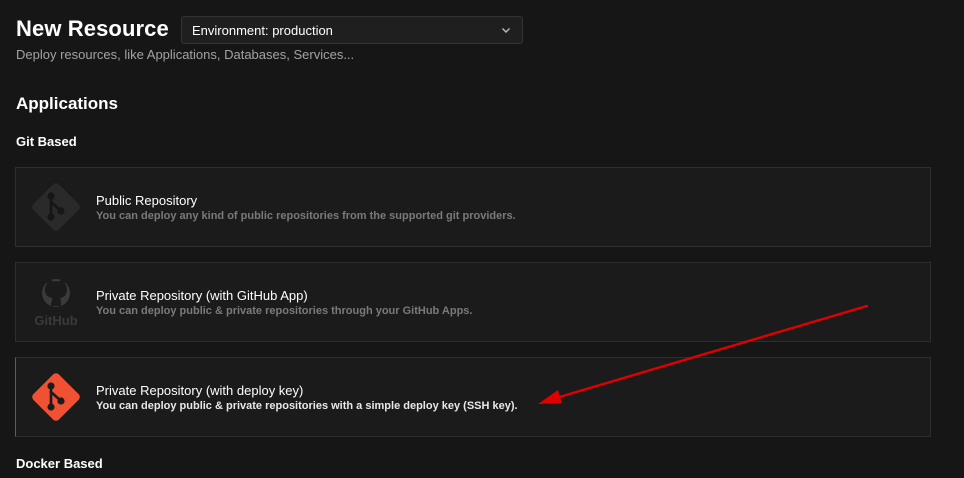 This screenshot has height=478, width=964. Describe the element at coordinates (67, 103) in the screenshot. I see `section-title-applications: Applications` at that location.